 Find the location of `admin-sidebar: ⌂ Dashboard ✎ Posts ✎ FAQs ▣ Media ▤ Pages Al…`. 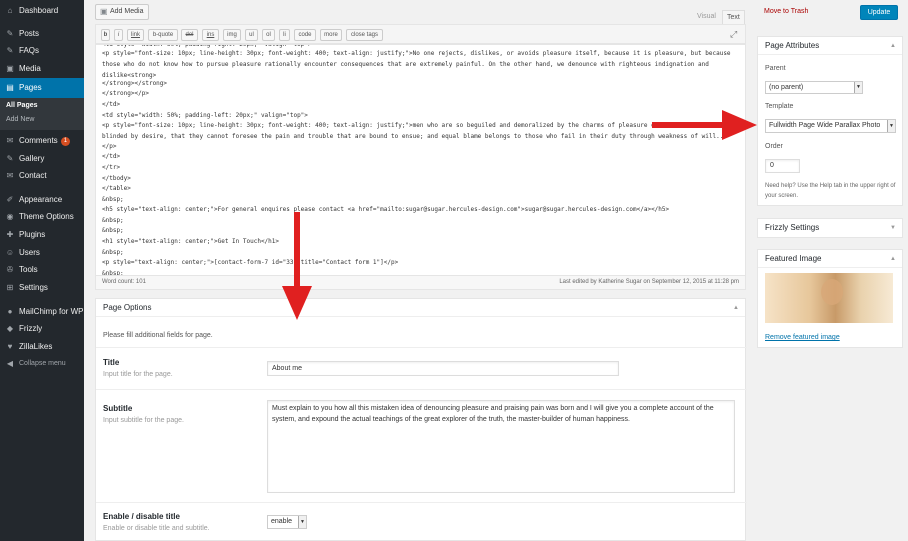

admin-sidebar: ⌂ Dashboard ✎ Posts ✎ FAQs ▣ Media ▤ Pages Al… is located at coordinates (42, 270).